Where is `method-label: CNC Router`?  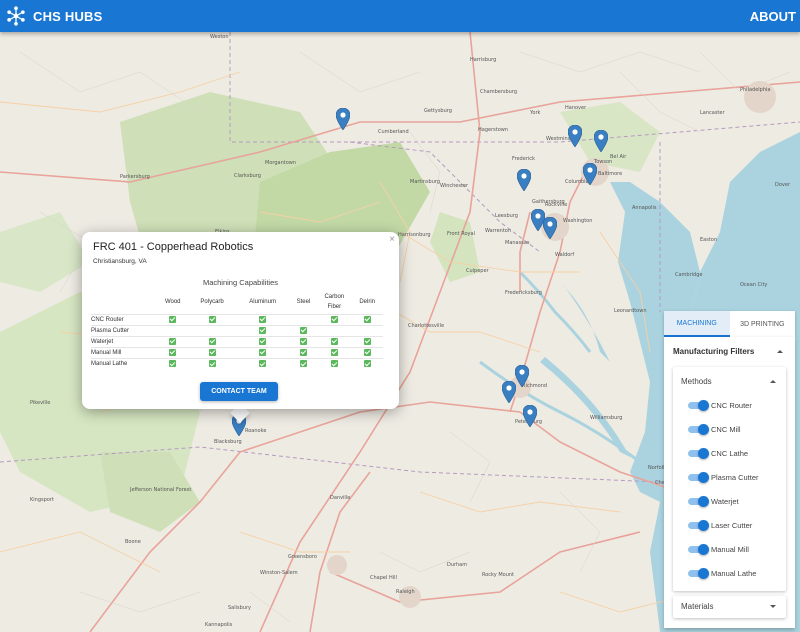 method-label: CNC Router is located at coordinates (124, 319).